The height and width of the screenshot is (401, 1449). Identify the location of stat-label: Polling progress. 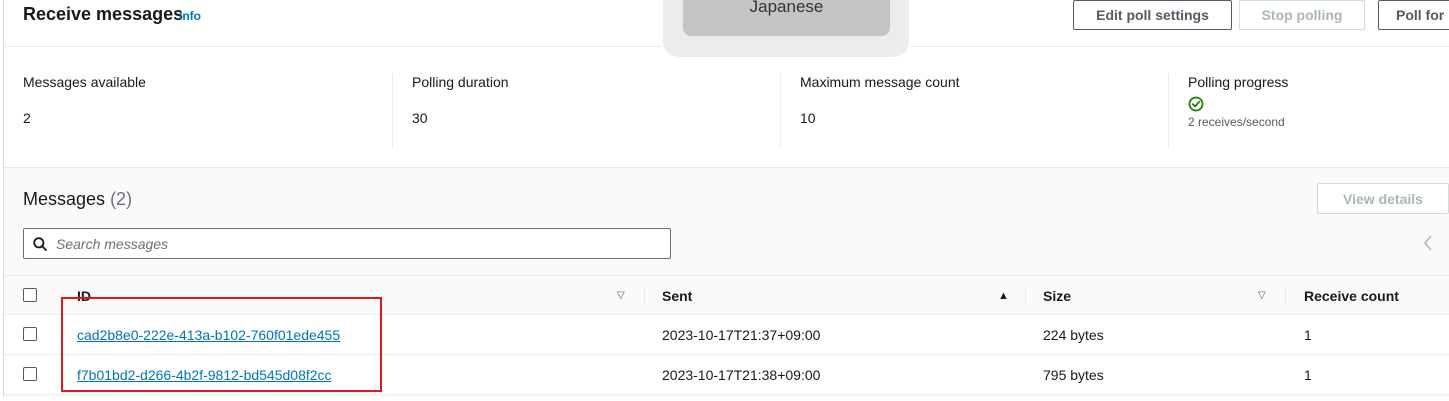
(1238, 82).